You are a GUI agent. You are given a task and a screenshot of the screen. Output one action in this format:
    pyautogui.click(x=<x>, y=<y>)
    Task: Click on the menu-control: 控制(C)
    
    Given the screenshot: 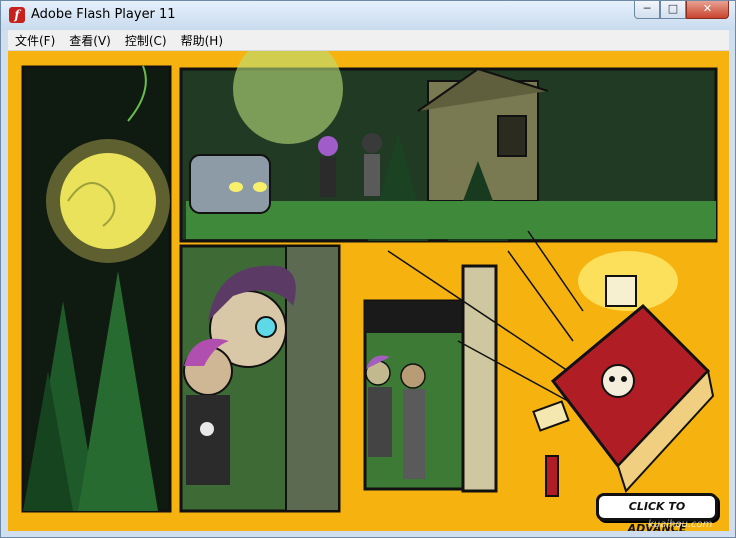 What is the action you would take?
    pyautogui.click(x=146, y=40)
    